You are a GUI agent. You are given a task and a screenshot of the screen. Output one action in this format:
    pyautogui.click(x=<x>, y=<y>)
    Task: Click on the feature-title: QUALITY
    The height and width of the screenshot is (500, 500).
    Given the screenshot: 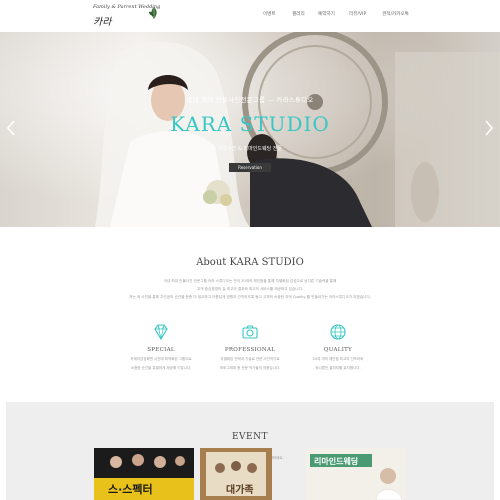 What is the action you would take?
    pyautogui.click(x=338, y=350)
    